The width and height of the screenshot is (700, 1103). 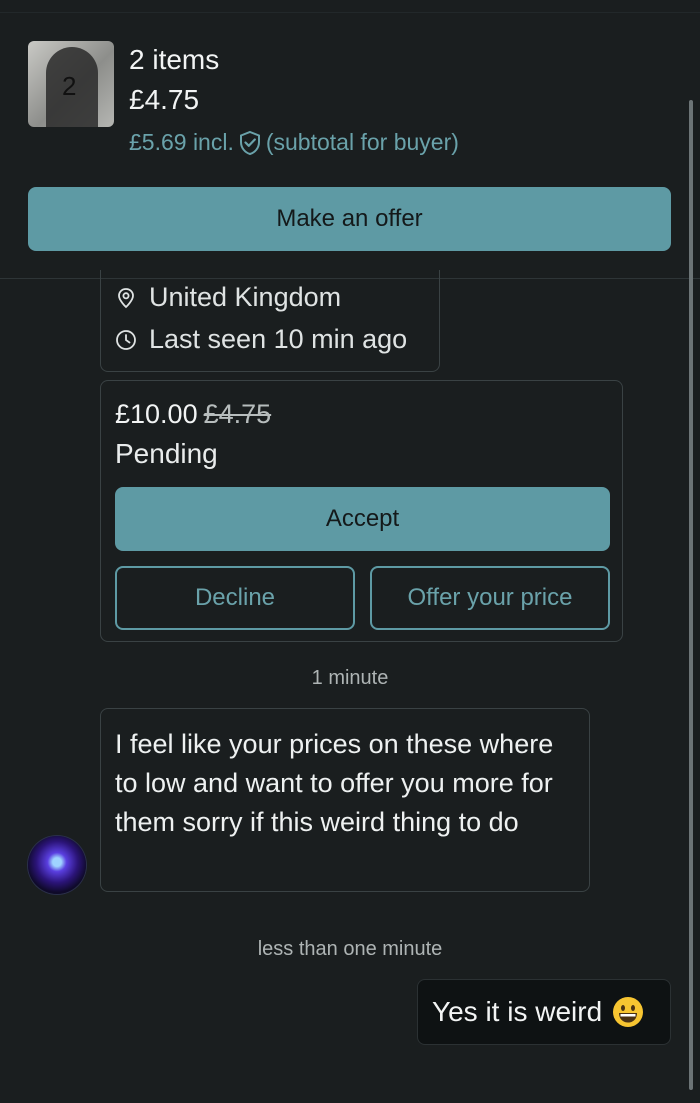 I want to click on message-timestamp: 1 minute, so click(x=350, y=678).